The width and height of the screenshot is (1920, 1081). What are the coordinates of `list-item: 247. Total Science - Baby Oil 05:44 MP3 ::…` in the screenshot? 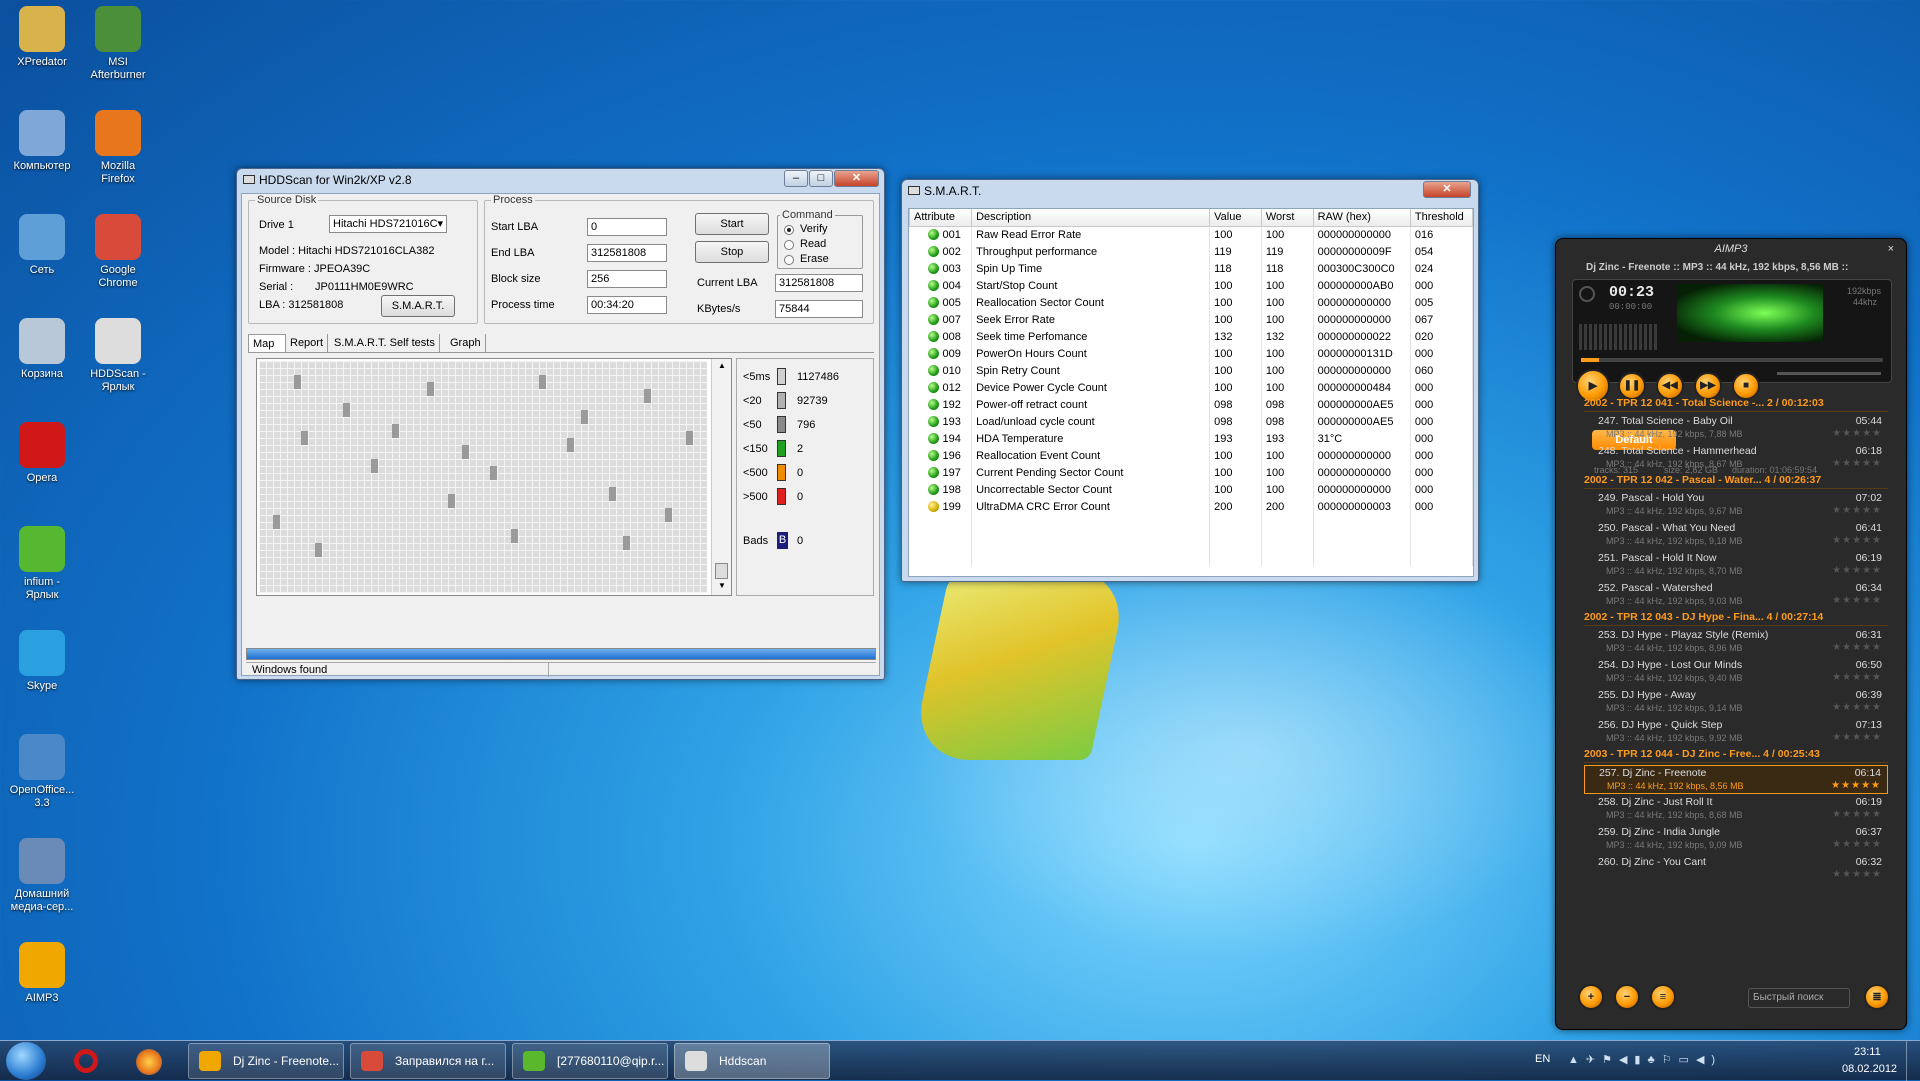 It's located at (1736, 428).